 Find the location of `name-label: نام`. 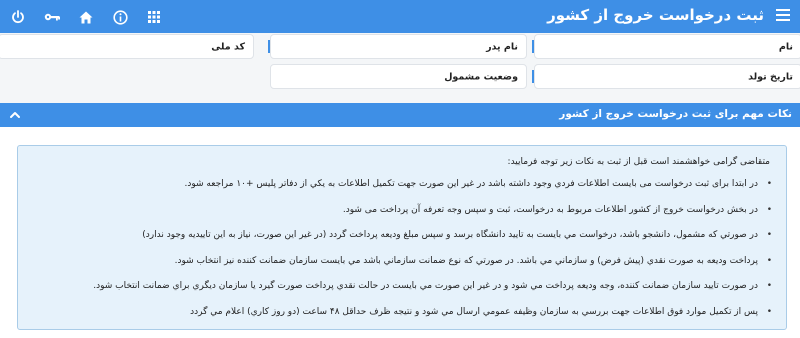

name-label: نام is located at coordinates (785, 46).